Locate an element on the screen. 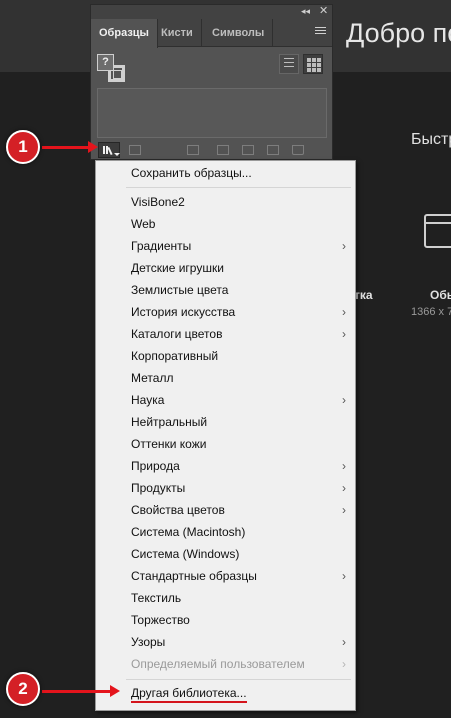 The image size is (451, 718). menu-item-label: Определяемый пользователем is located at coordinates (218, 664).